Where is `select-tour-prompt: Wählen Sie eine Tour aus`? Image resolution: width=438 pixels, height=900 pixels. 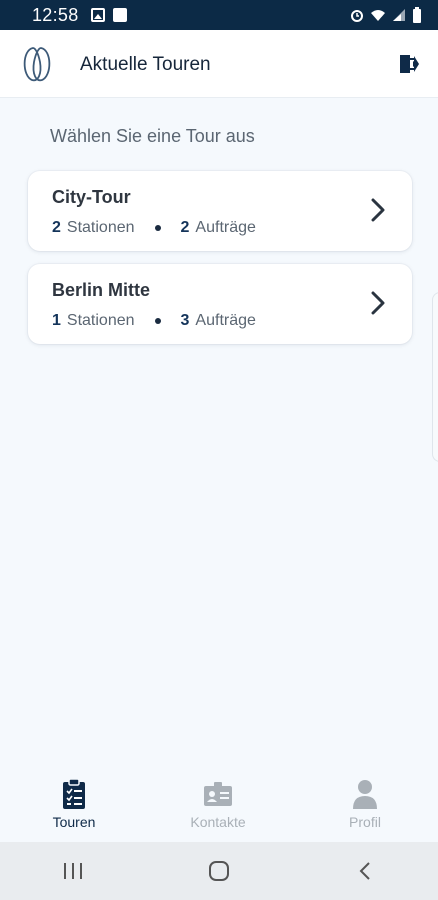 select-tour-prompt: Wählen Sie eine Tour aus is located at coordinates (152, 136).